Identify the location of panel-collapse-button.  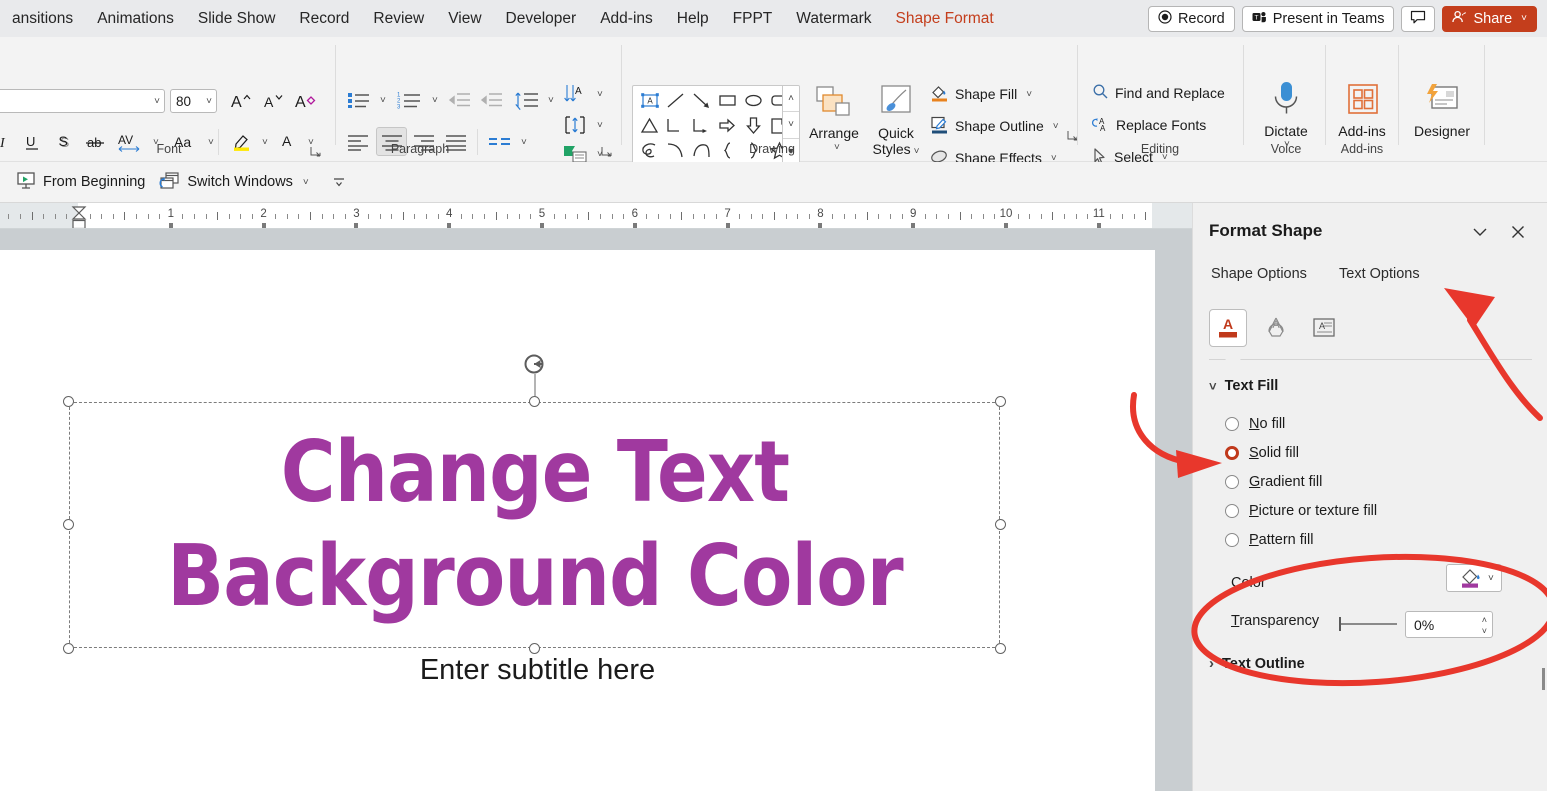
(1480, 234).